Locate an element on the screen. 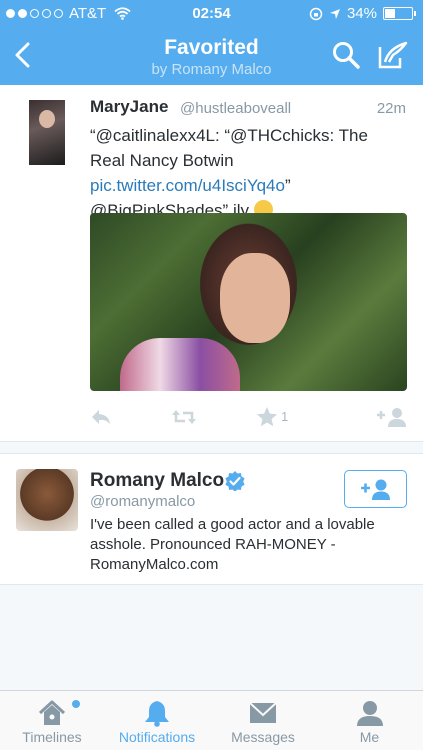 Image resolution: width=423 pixels, height=750 pixels. home-icon is located at coordinates (52, 712).